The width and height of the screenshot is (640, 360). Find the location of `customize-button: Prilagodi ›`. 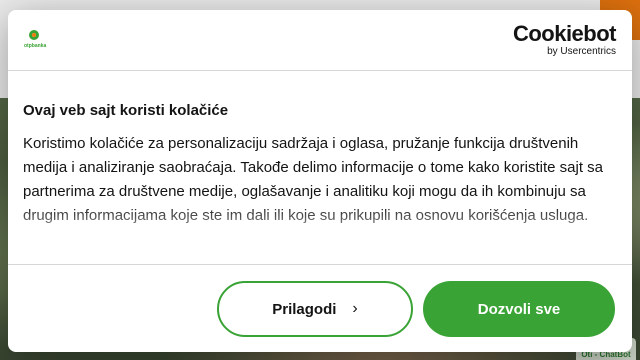

customize-button: Prilagodi › is located at coordinates (315, 309).